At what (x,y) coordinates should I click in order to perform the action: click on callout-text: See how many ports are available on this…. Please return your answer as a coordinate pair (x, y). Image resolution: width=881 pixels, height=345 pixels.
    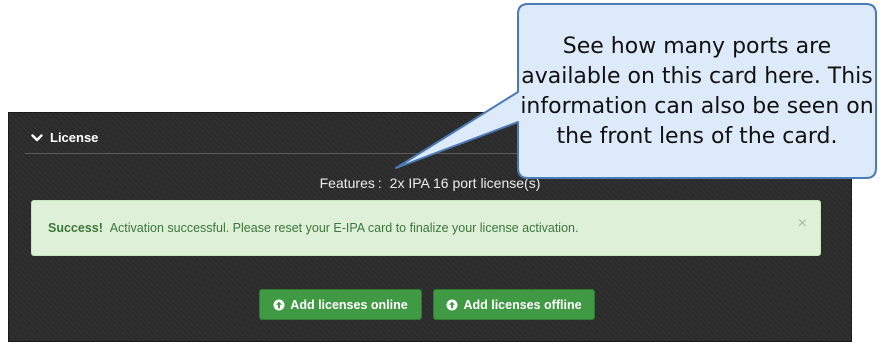
    Looking at the image, I should click on (697, 91).